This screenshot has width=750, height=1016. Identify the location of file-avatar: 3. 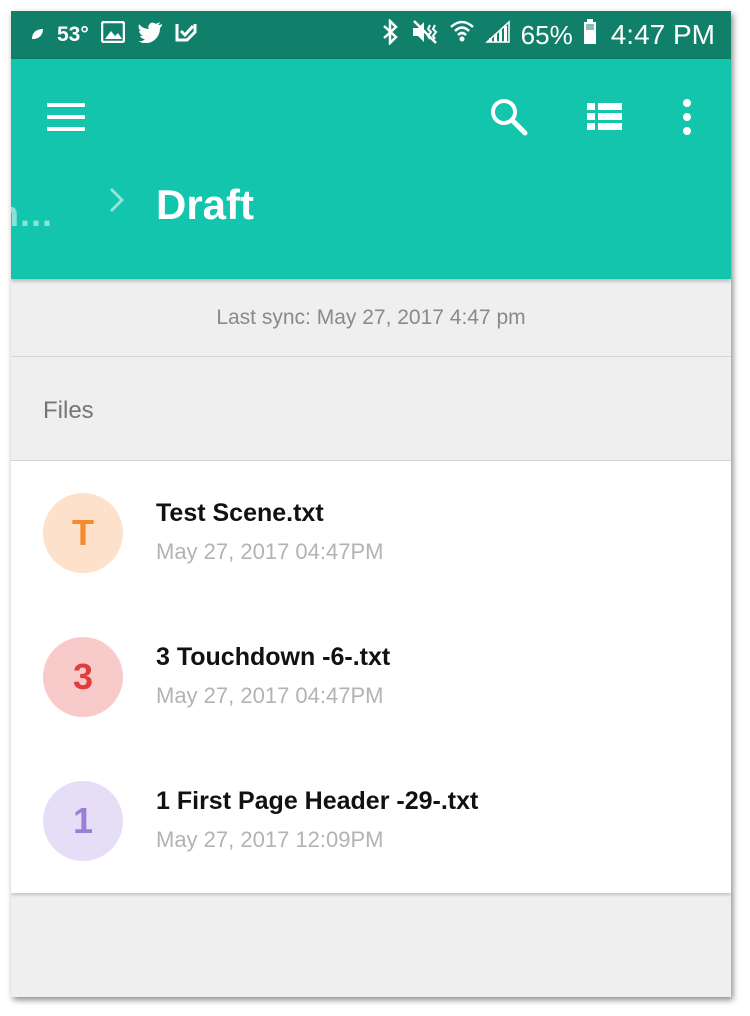
(83, 677).